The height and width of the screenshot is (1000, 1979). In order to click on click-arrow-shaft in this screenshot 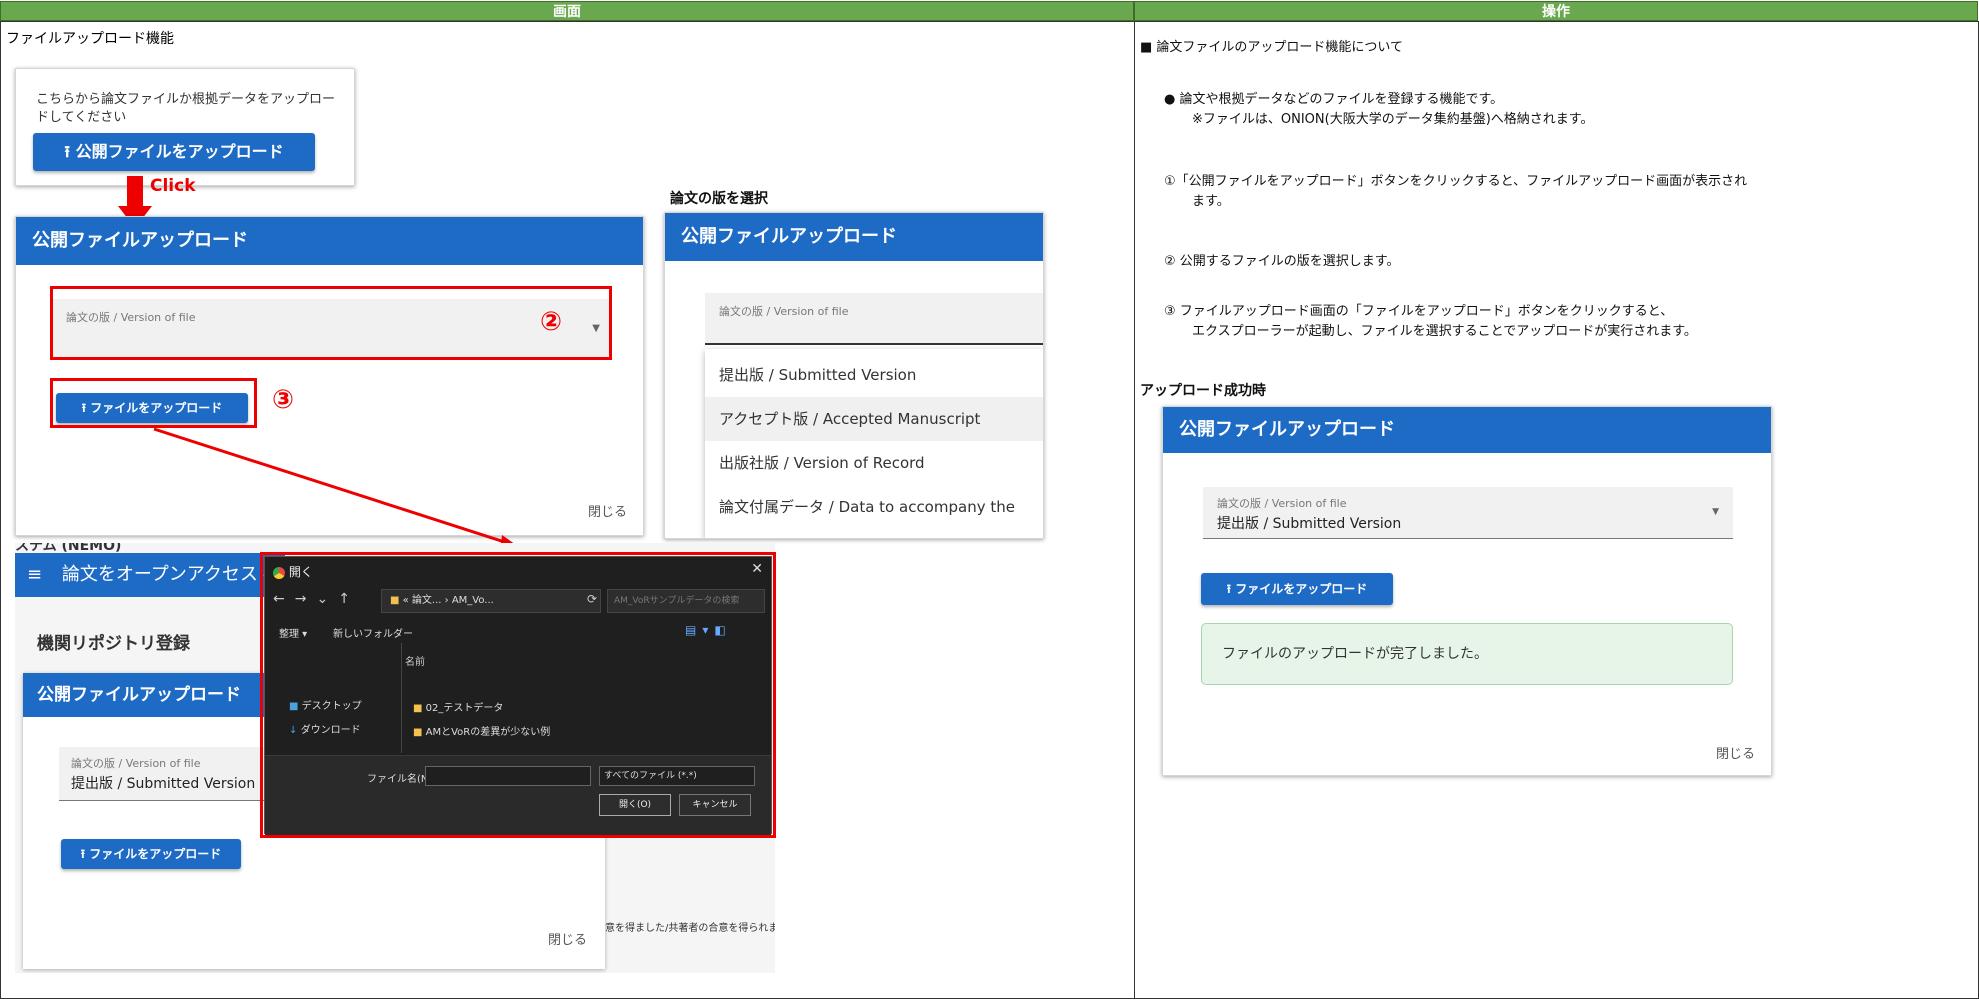, I will do `click(135, 193)`.